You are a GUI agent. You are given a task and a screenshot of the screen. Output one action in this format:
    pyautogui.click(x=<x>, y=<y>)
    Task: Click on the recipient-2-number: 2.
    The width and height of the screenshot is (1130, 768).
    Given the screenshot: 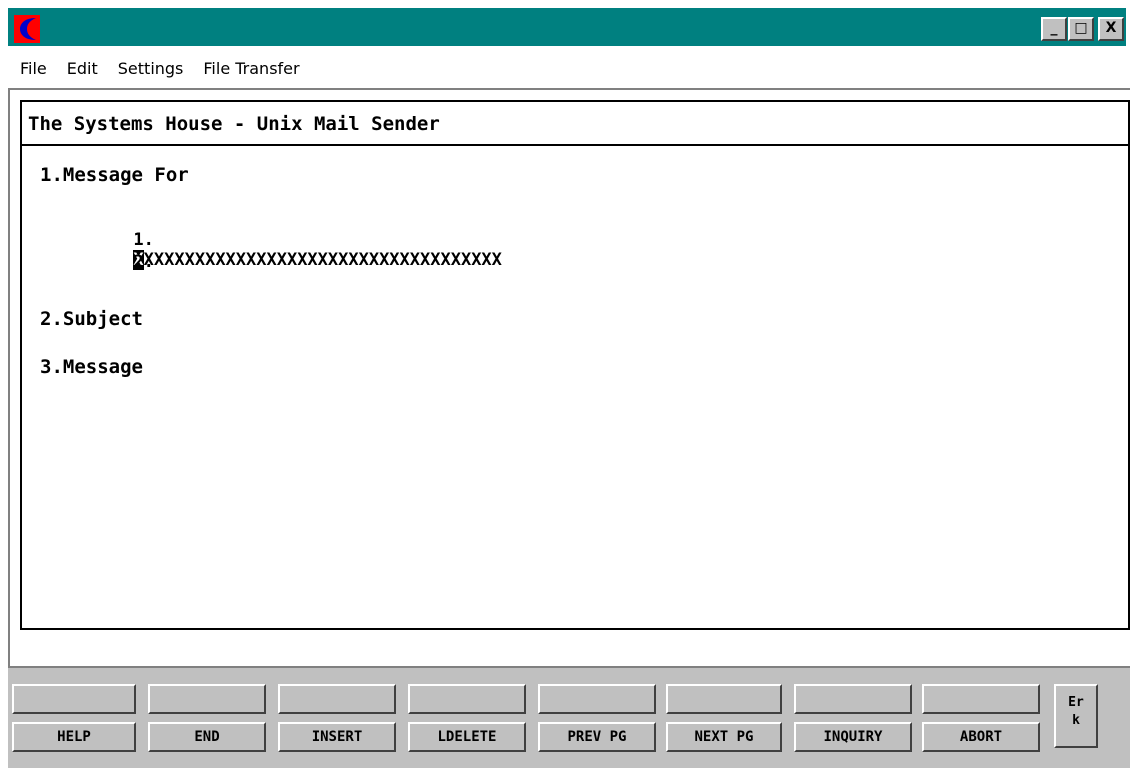 What is the action you would take?
    pyautogui.click(x=143, y=262)
    